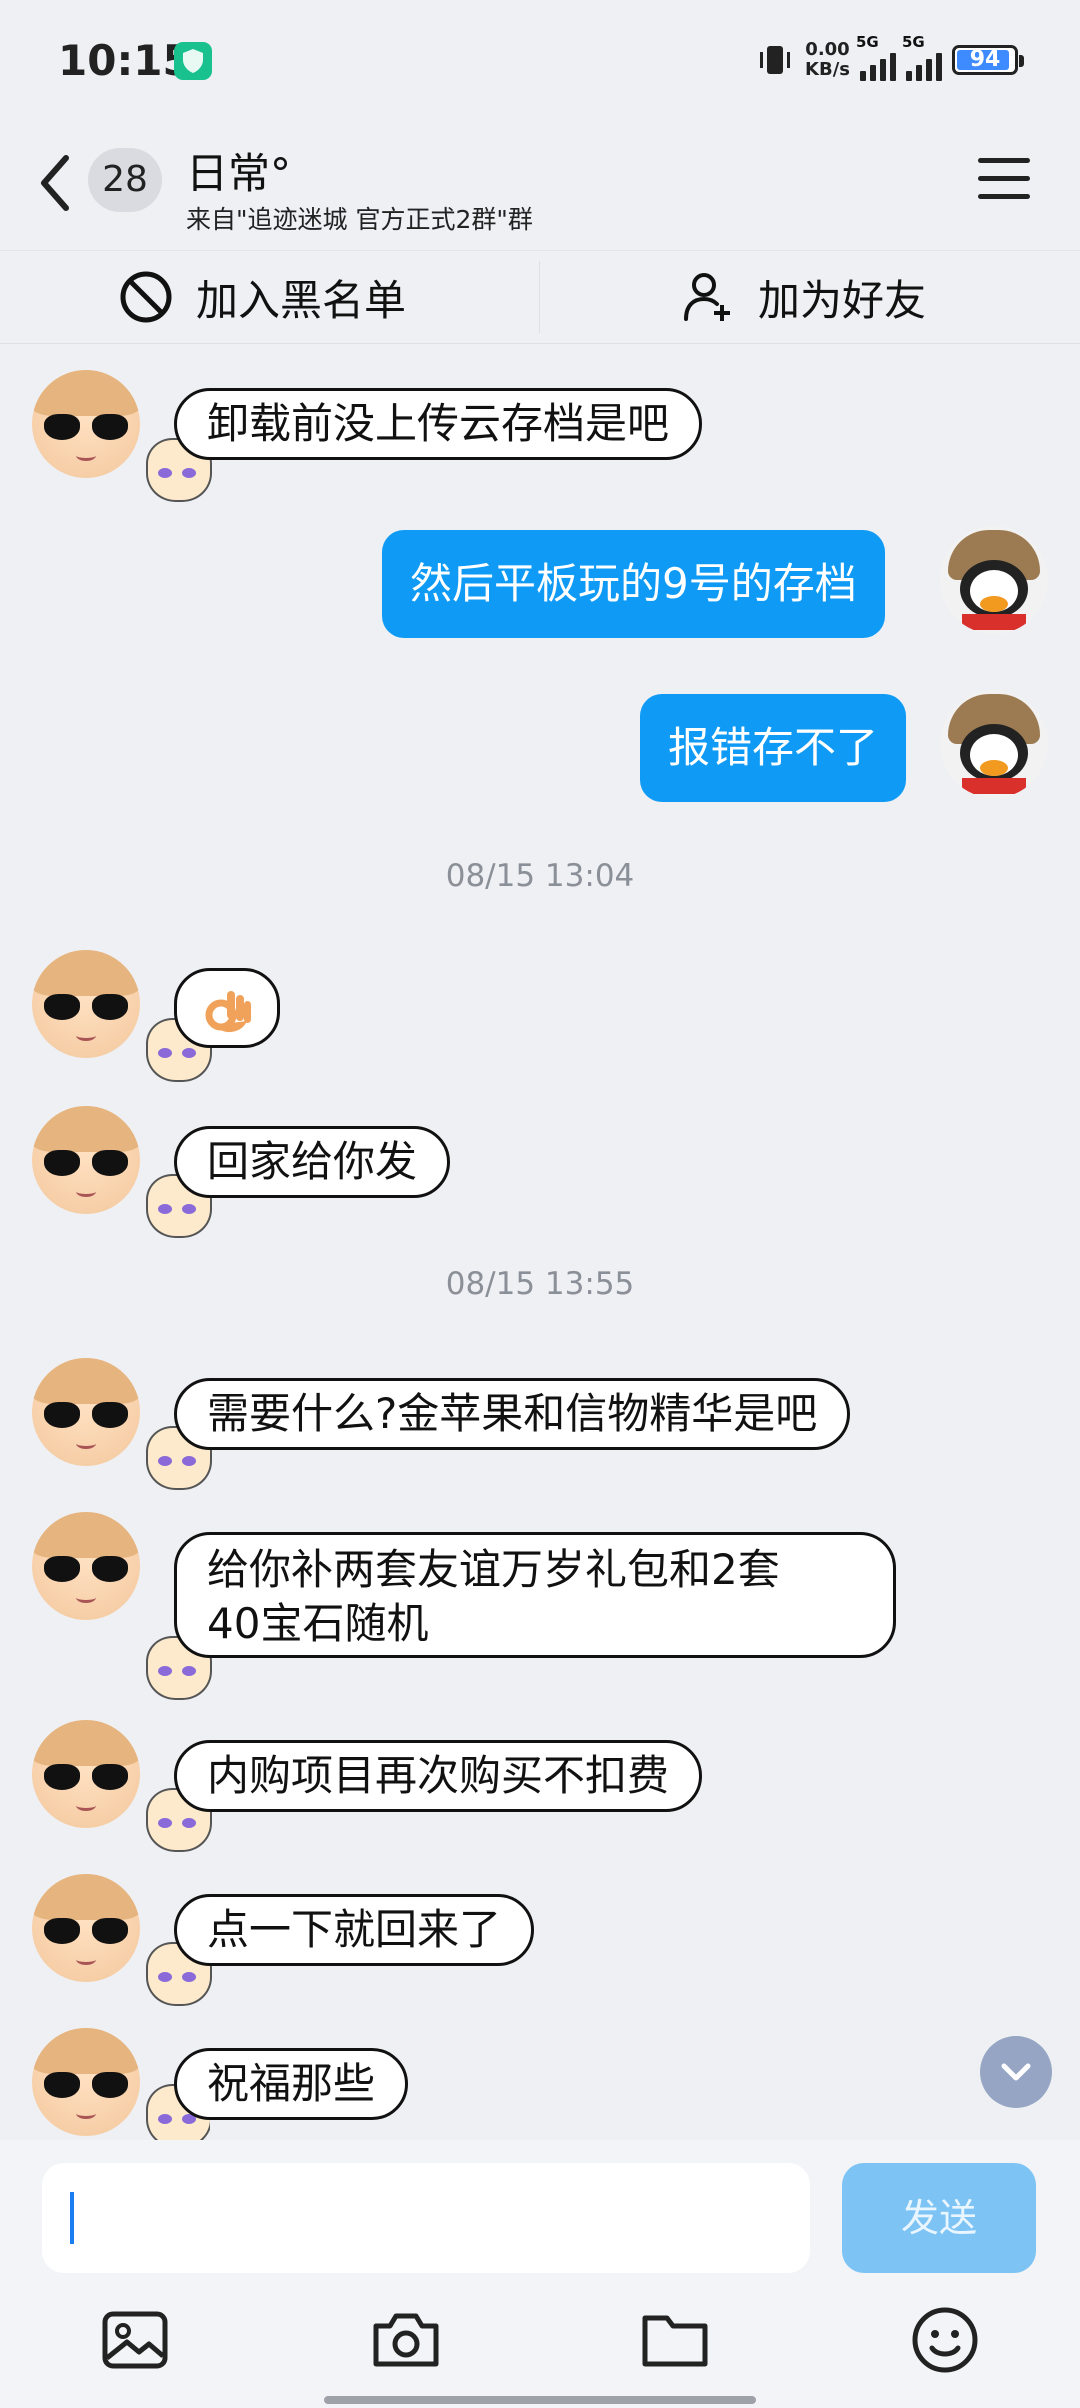 The height and width of the screenshot is (2408, 1080). What do you see at coordinates (540, 2400) in the screenshot?
I see `home-indicator` at bounding box center [540, 2400].